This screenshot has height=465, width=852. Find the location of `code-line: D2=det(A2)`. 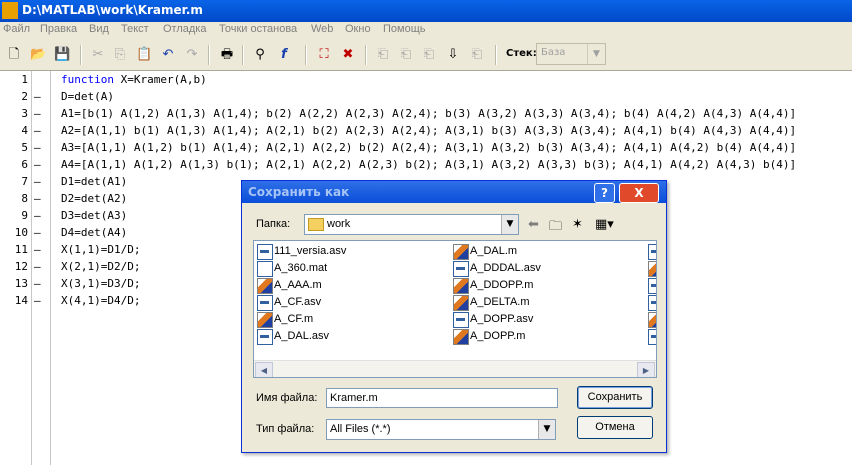

code-line: D2=det(A2) is located at coordinates (94, 198).